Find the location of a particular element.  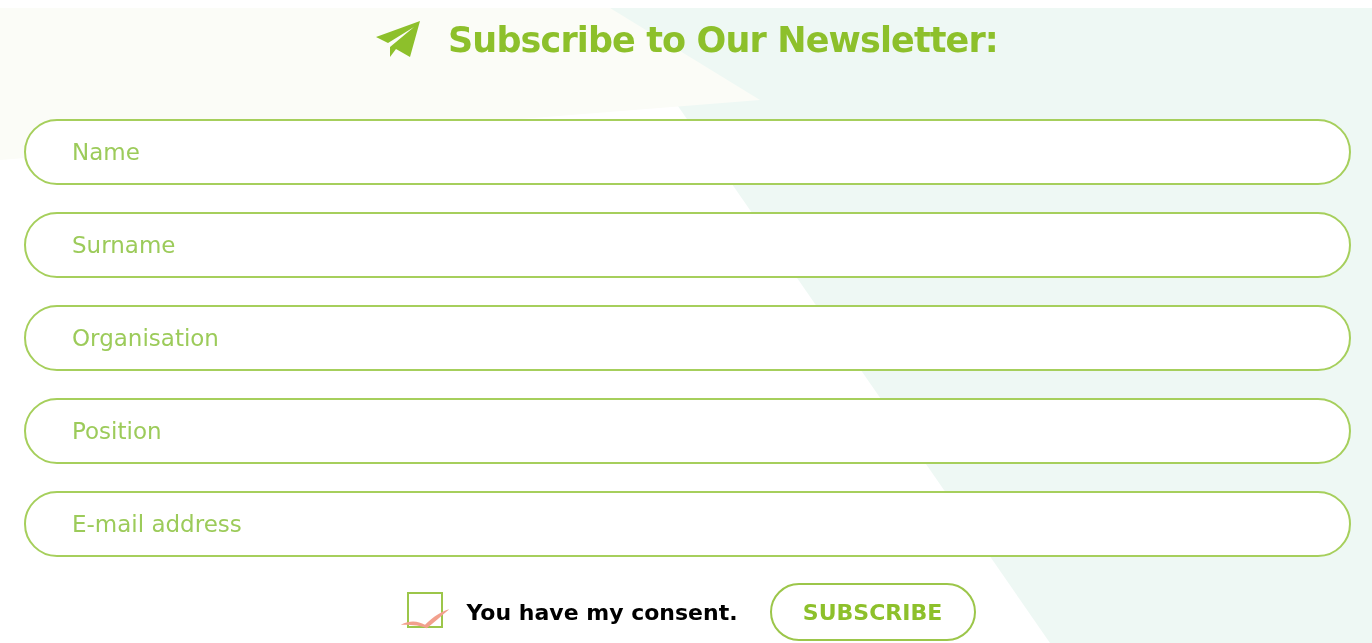

input-field: Position is located at coordinates (687, 431).